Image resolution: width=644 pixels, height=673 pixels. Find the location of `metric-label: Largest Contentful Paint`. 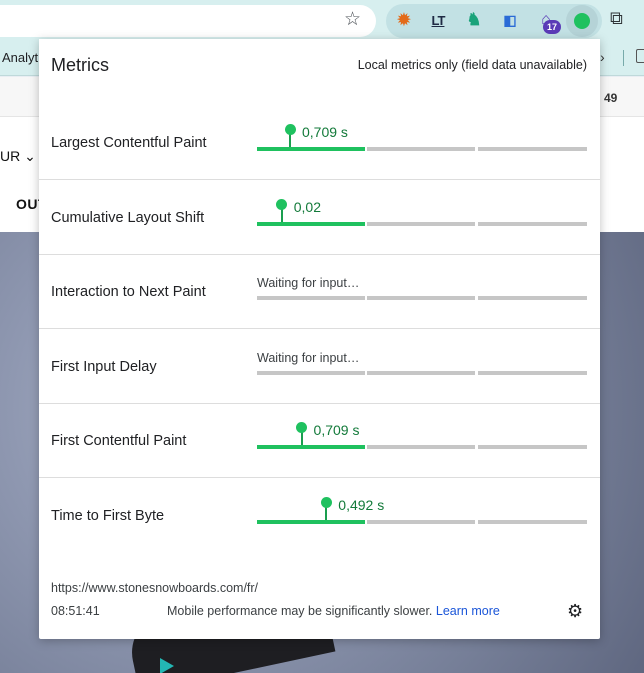

metric-label: Largest Contentful Paint is located at coordinates (129, 143).